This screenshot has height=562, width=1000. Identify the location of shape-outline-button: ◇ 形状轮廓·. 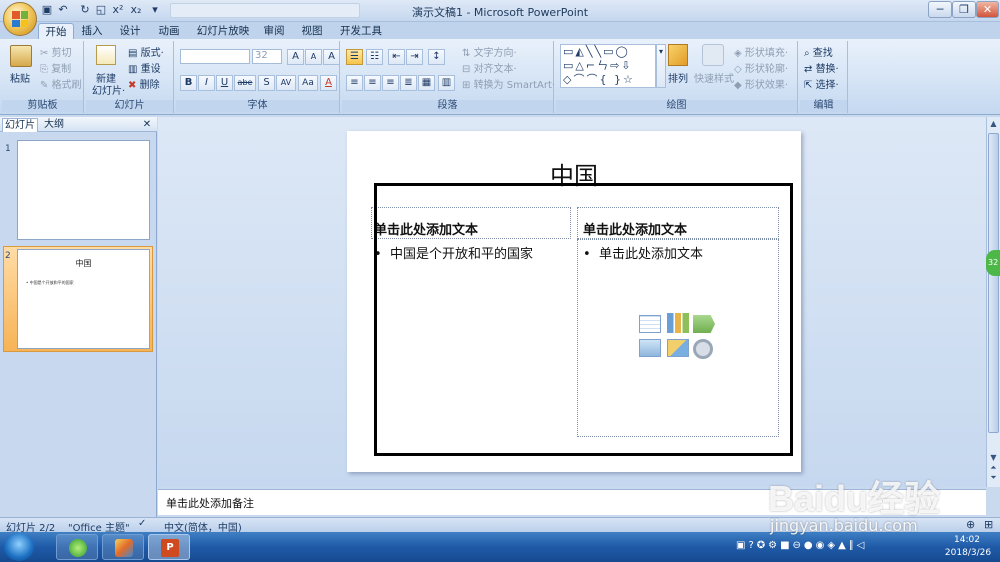
(761, 67).